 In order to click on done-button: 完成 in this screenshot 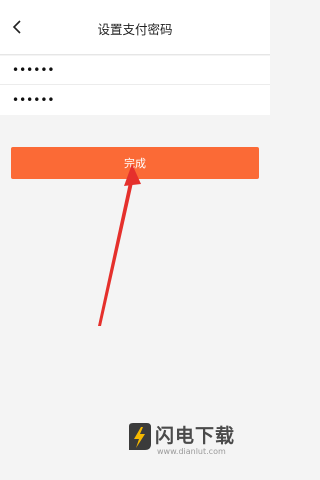, I will do `click(135, 163)`.